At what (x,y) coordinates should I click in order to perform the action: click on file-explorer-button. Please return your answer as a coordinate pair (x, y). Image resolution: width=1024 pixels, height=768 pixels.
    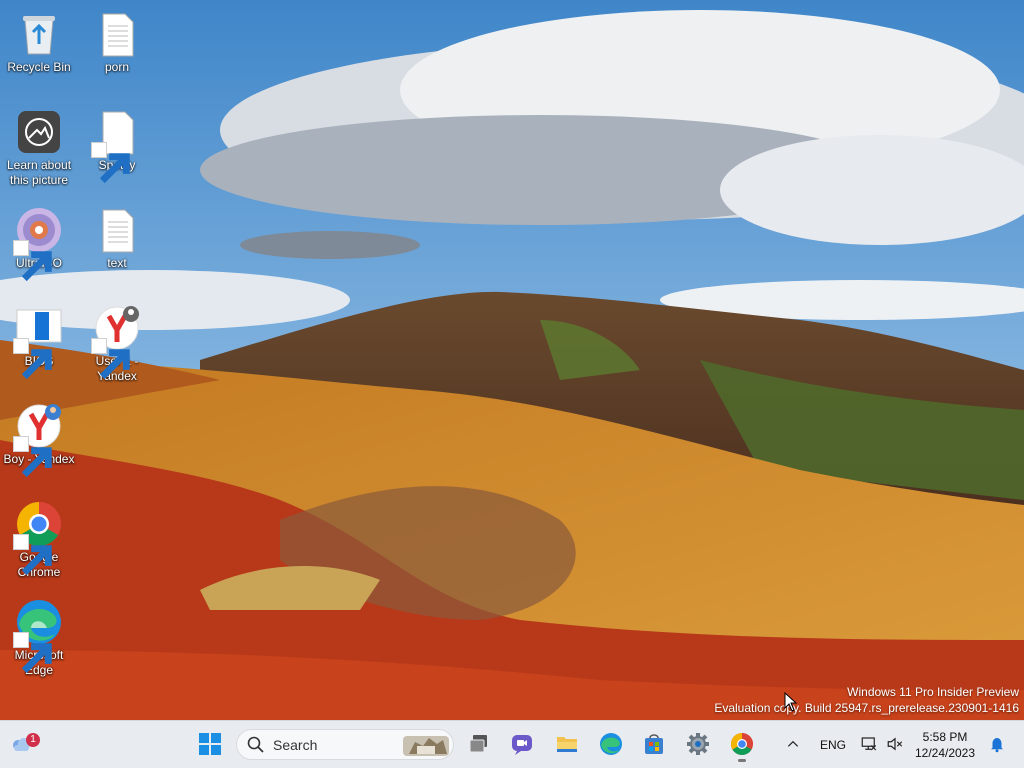
    Looking at the image, I should click on (567, 744).